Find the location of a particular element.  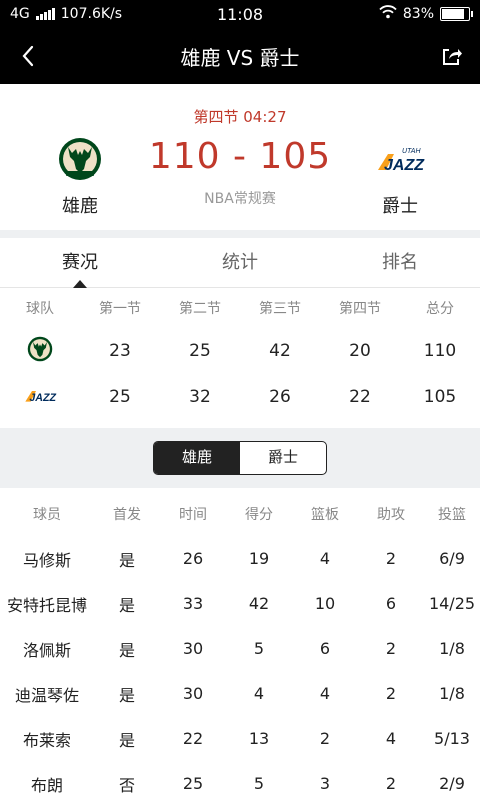

column-header: 球员 is located at coordinates (47, 515).